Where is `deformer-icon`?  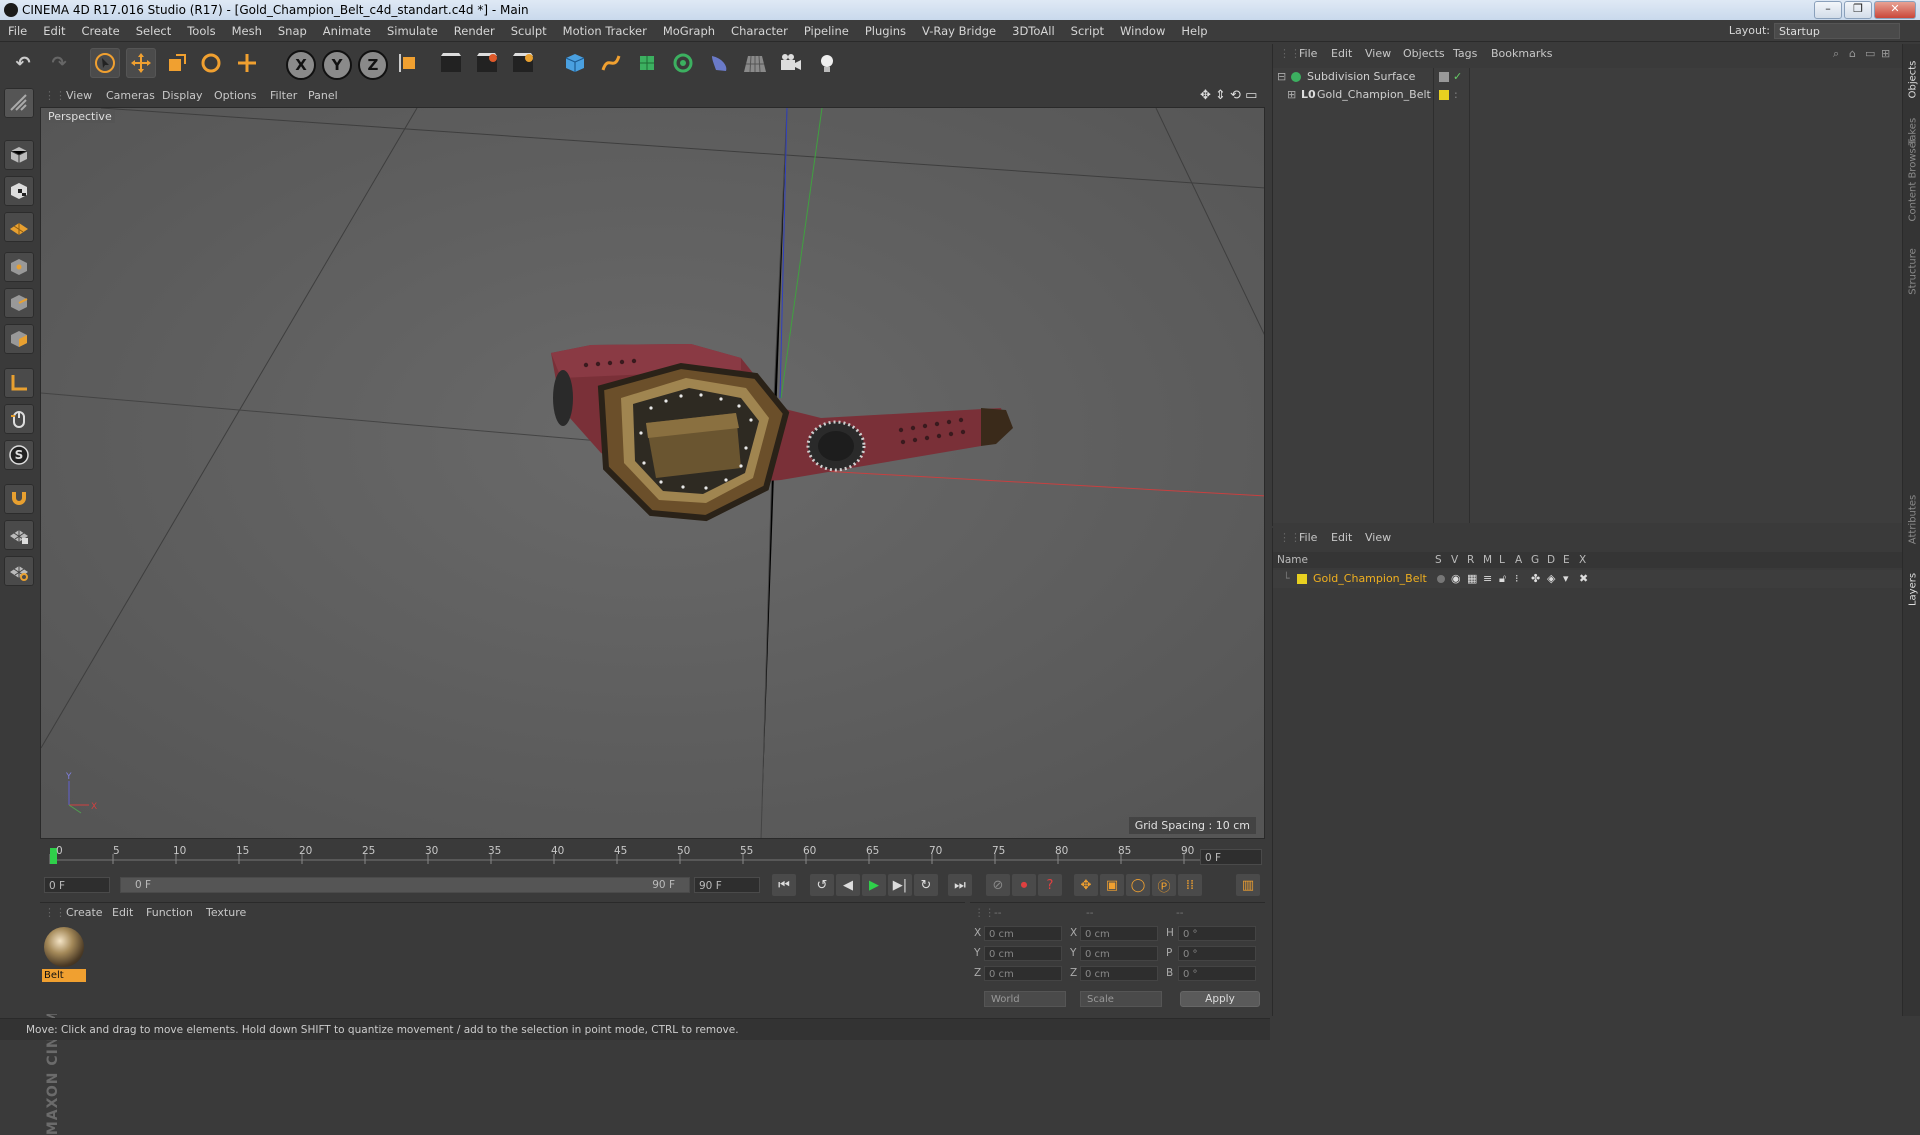
deformer-icon is located at coordinates (719, 63).